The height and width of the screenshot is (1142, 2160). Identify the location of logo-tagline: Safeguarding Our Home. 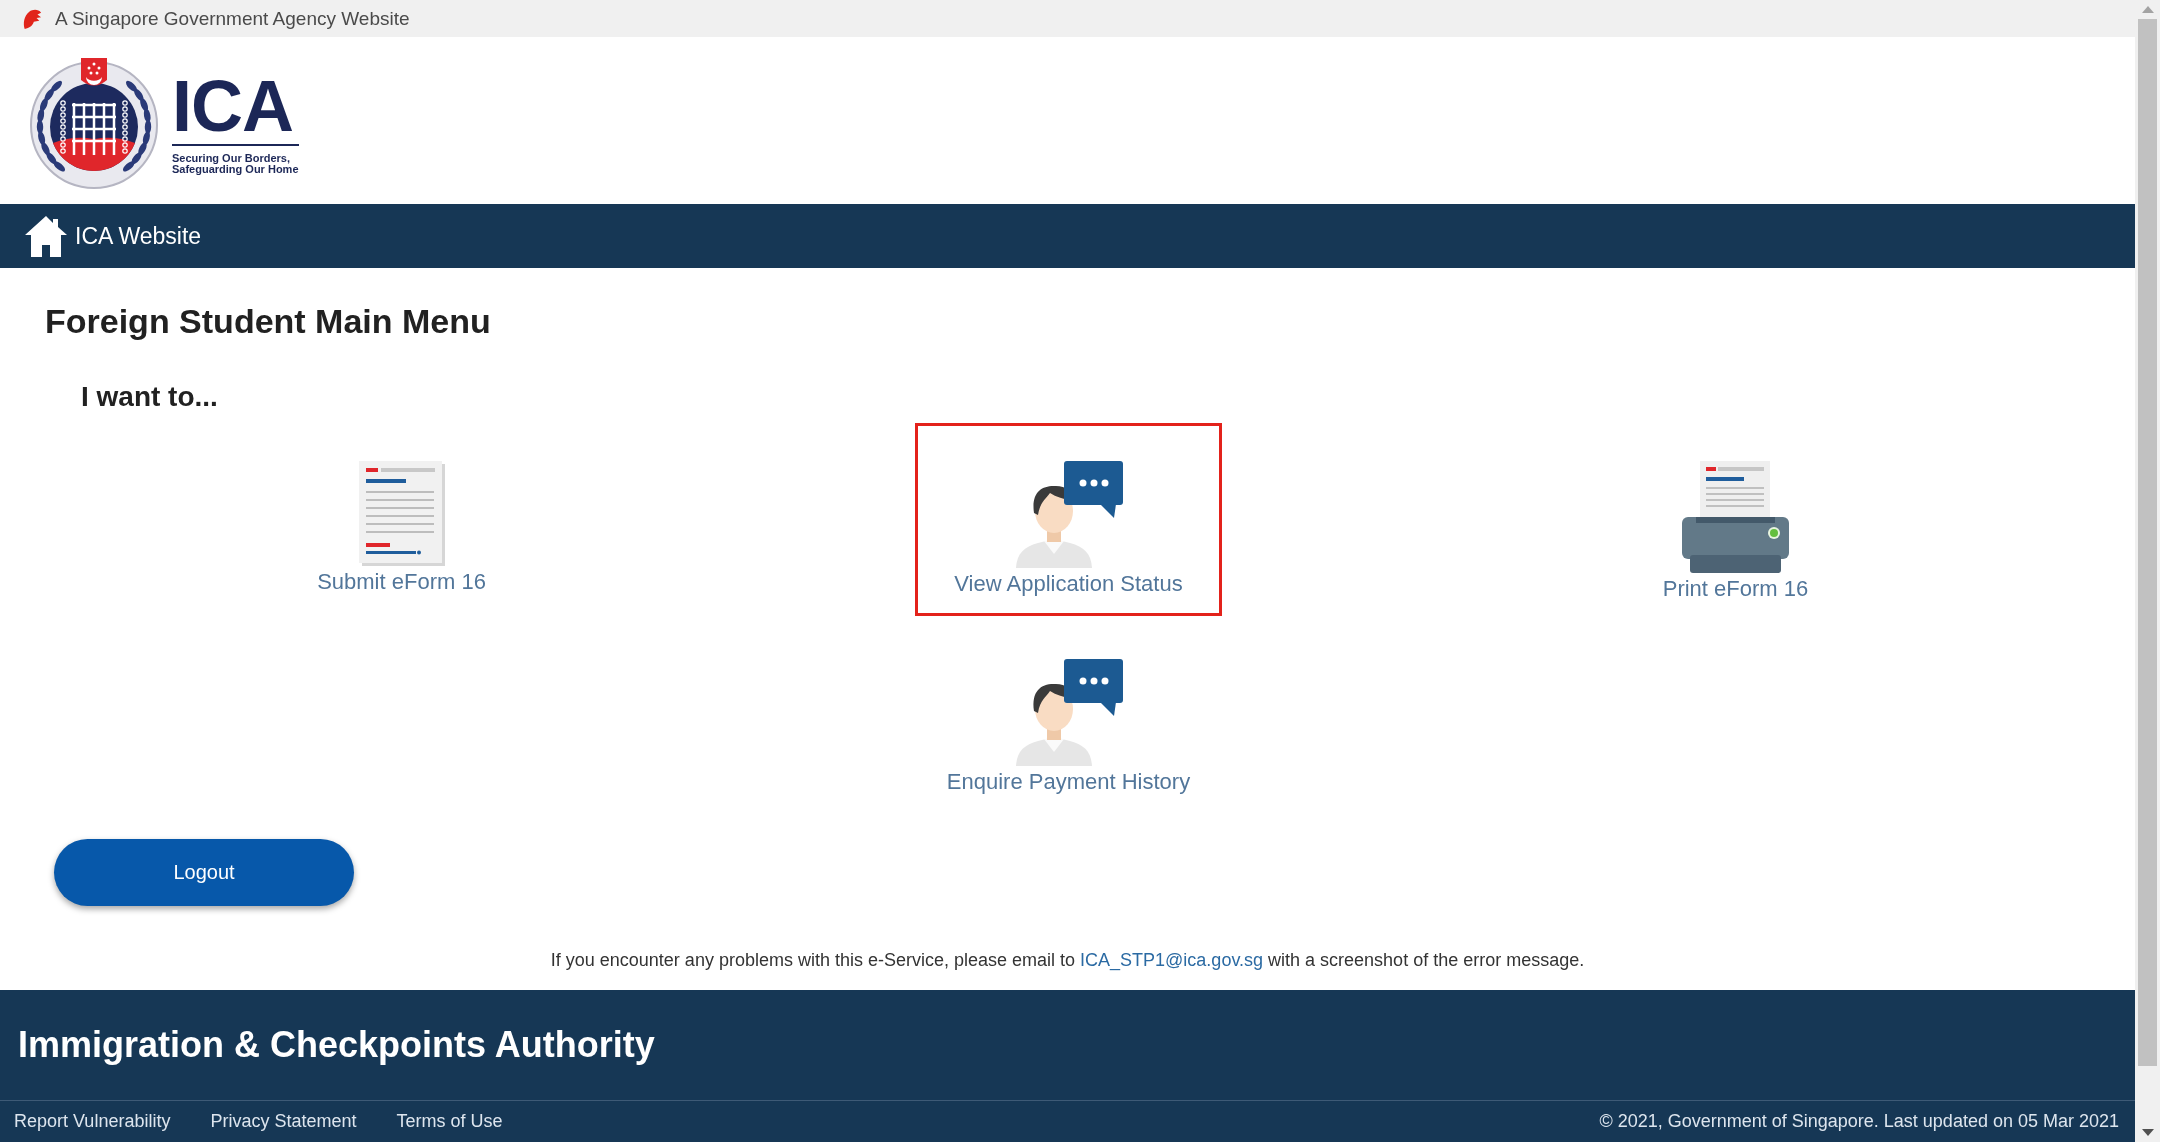
(235, 169).